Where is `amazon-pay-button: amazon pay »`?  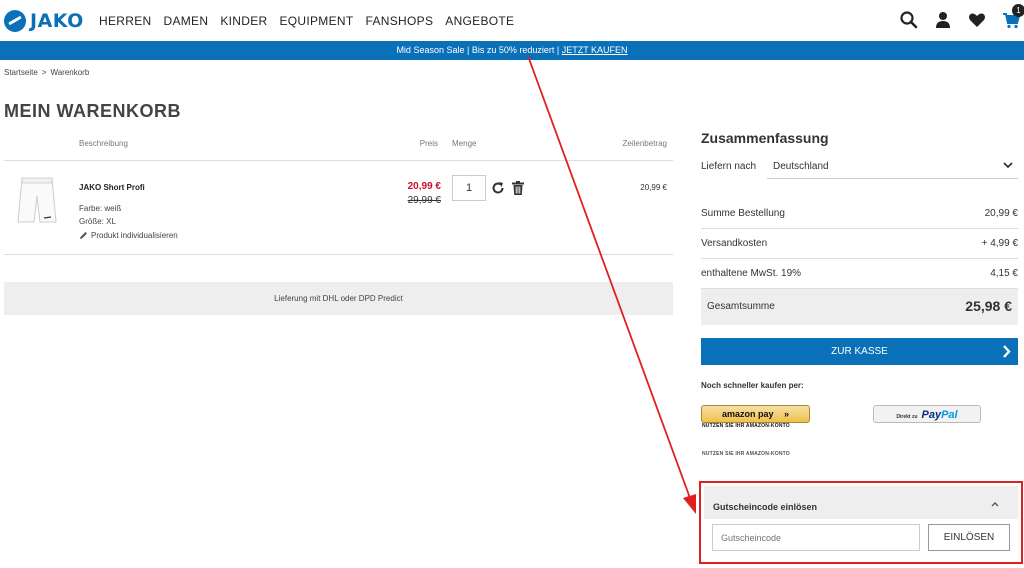
amazon-pay-button: amazon pay » is located at coordinates (755, 414).